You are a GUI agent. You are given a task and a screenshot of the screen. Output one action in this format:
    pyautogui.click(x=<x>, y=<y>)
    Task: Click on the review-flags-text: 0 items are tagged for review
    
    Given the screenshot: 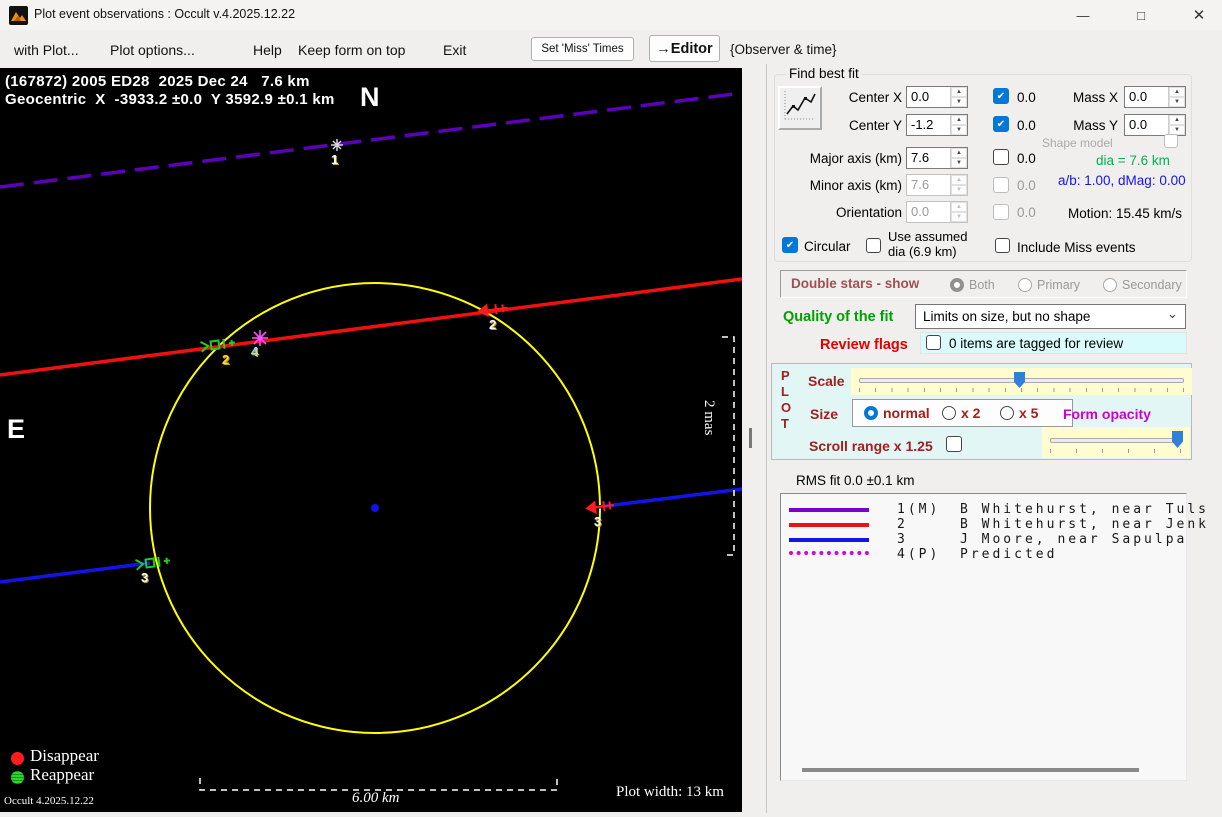 What is the action you would take?
    pyautogui.click(x=1036, y=343)
    